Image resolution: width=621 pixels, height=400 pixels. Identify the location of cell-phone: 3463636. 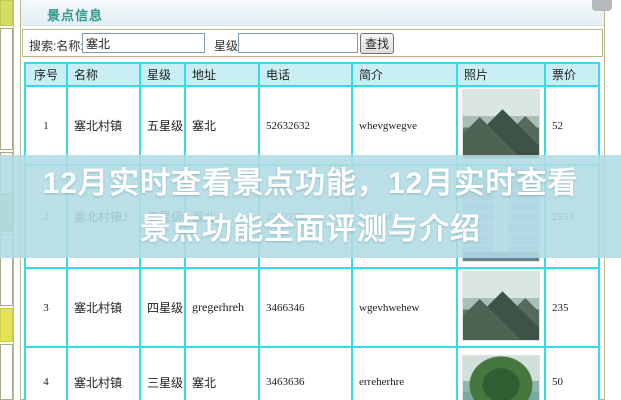
(305, 373).